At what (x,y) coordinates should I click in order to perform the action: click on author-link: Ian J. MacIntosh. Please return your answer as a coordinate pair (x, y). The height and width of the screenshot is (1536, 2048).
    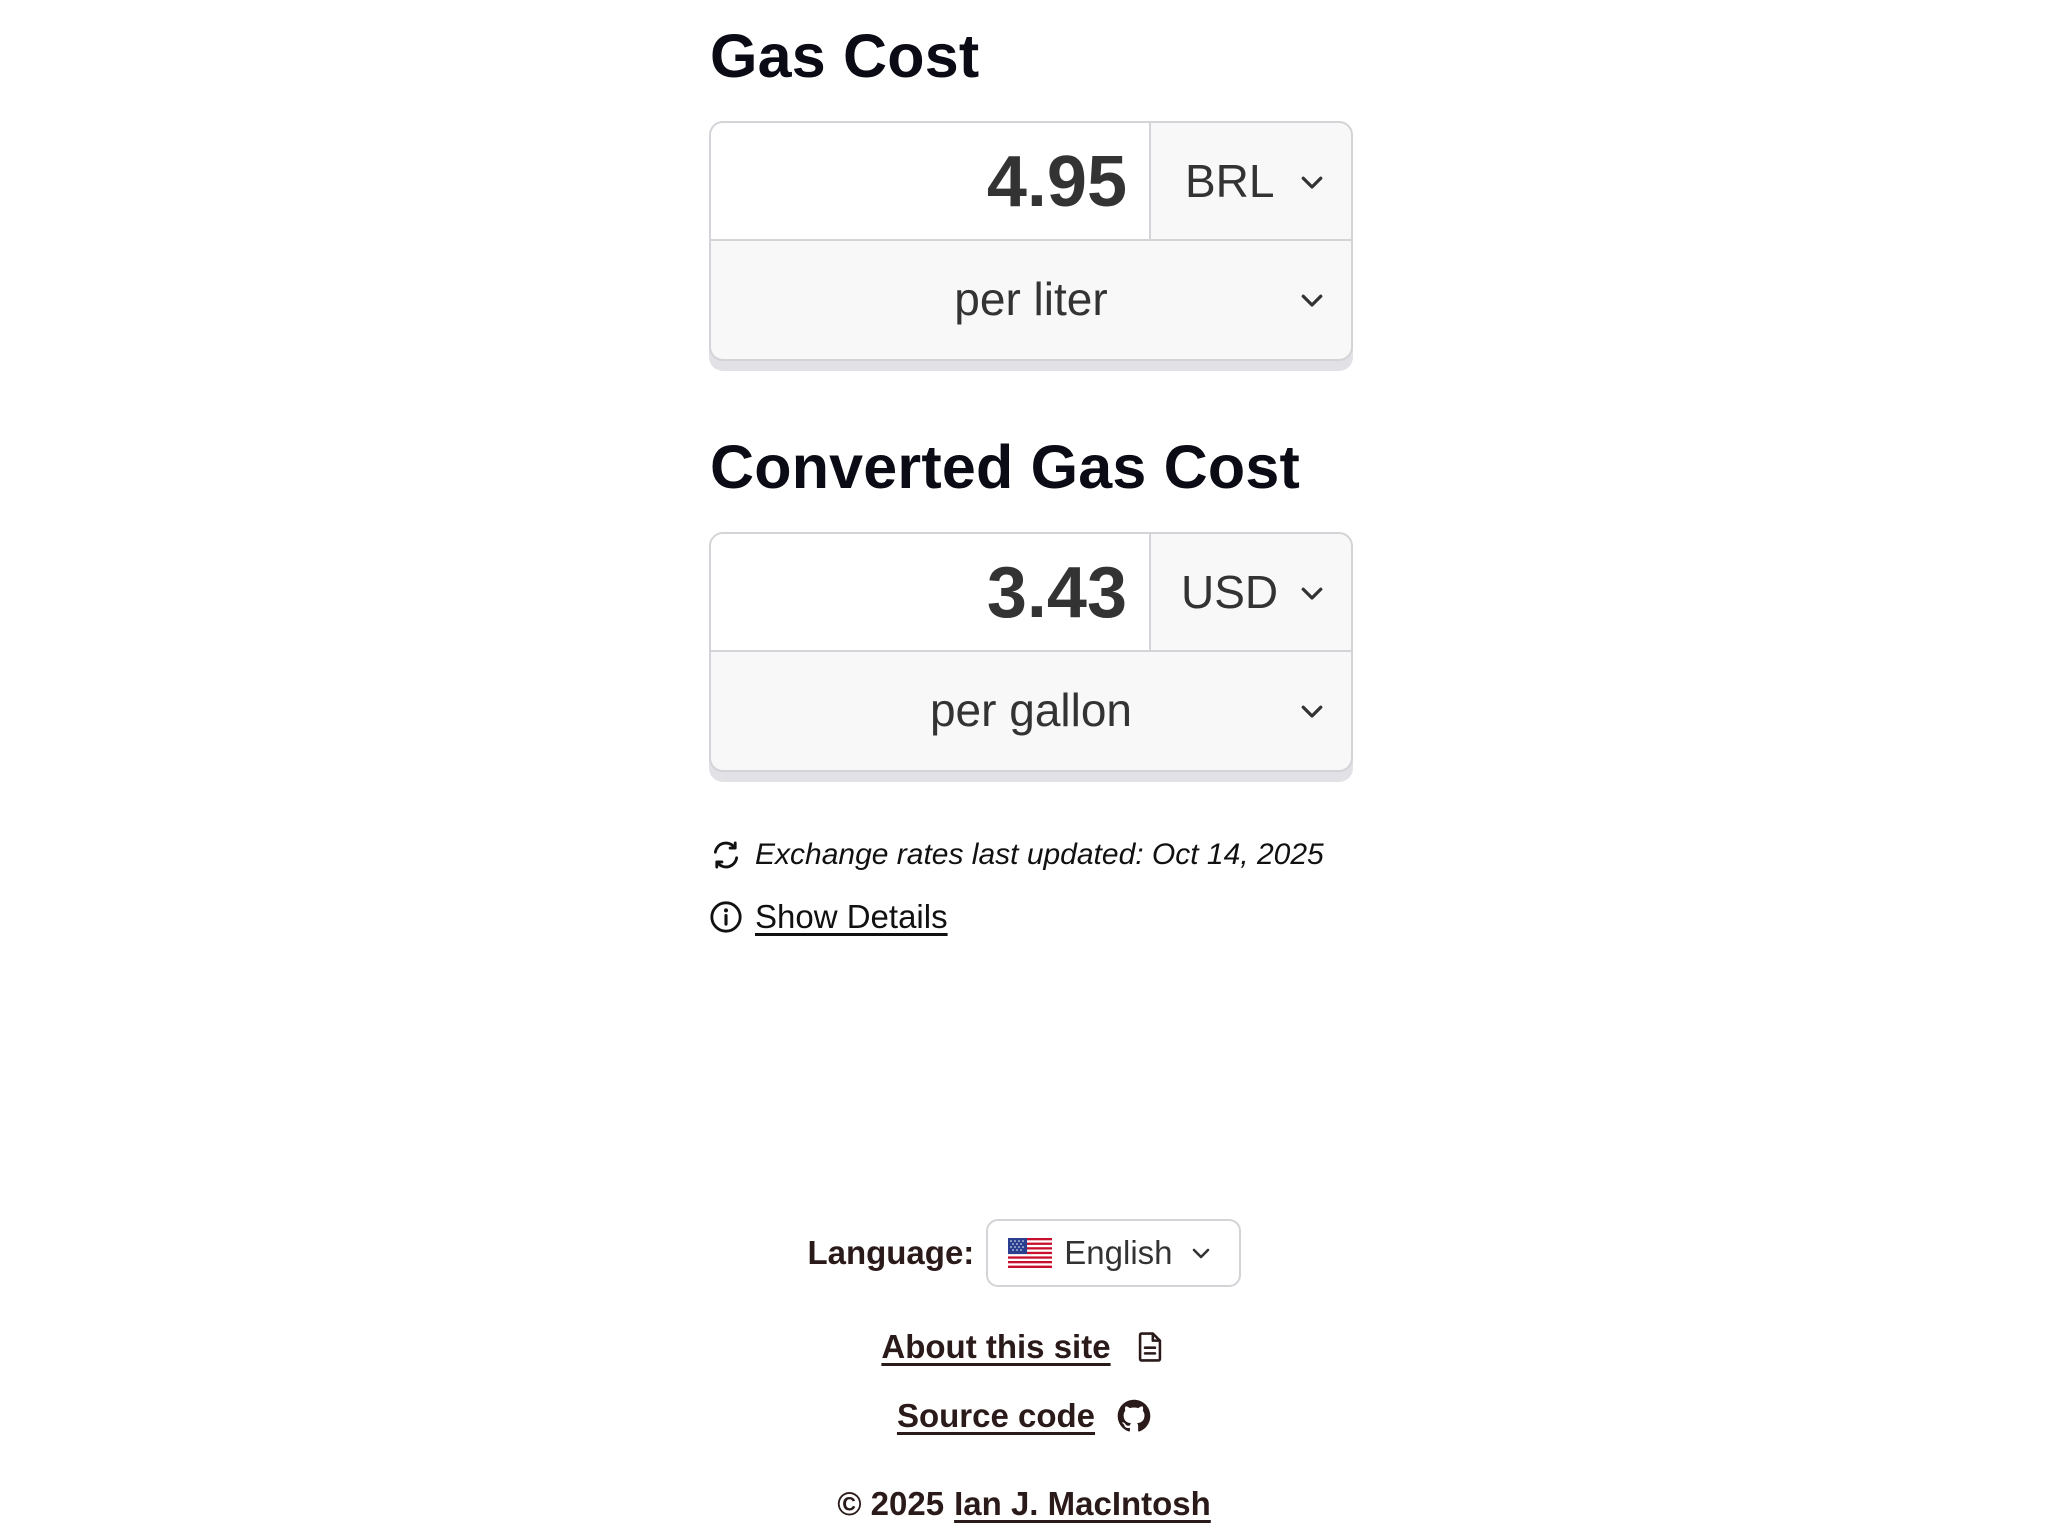
    Looking at the image, I should click on (1082, 1504).